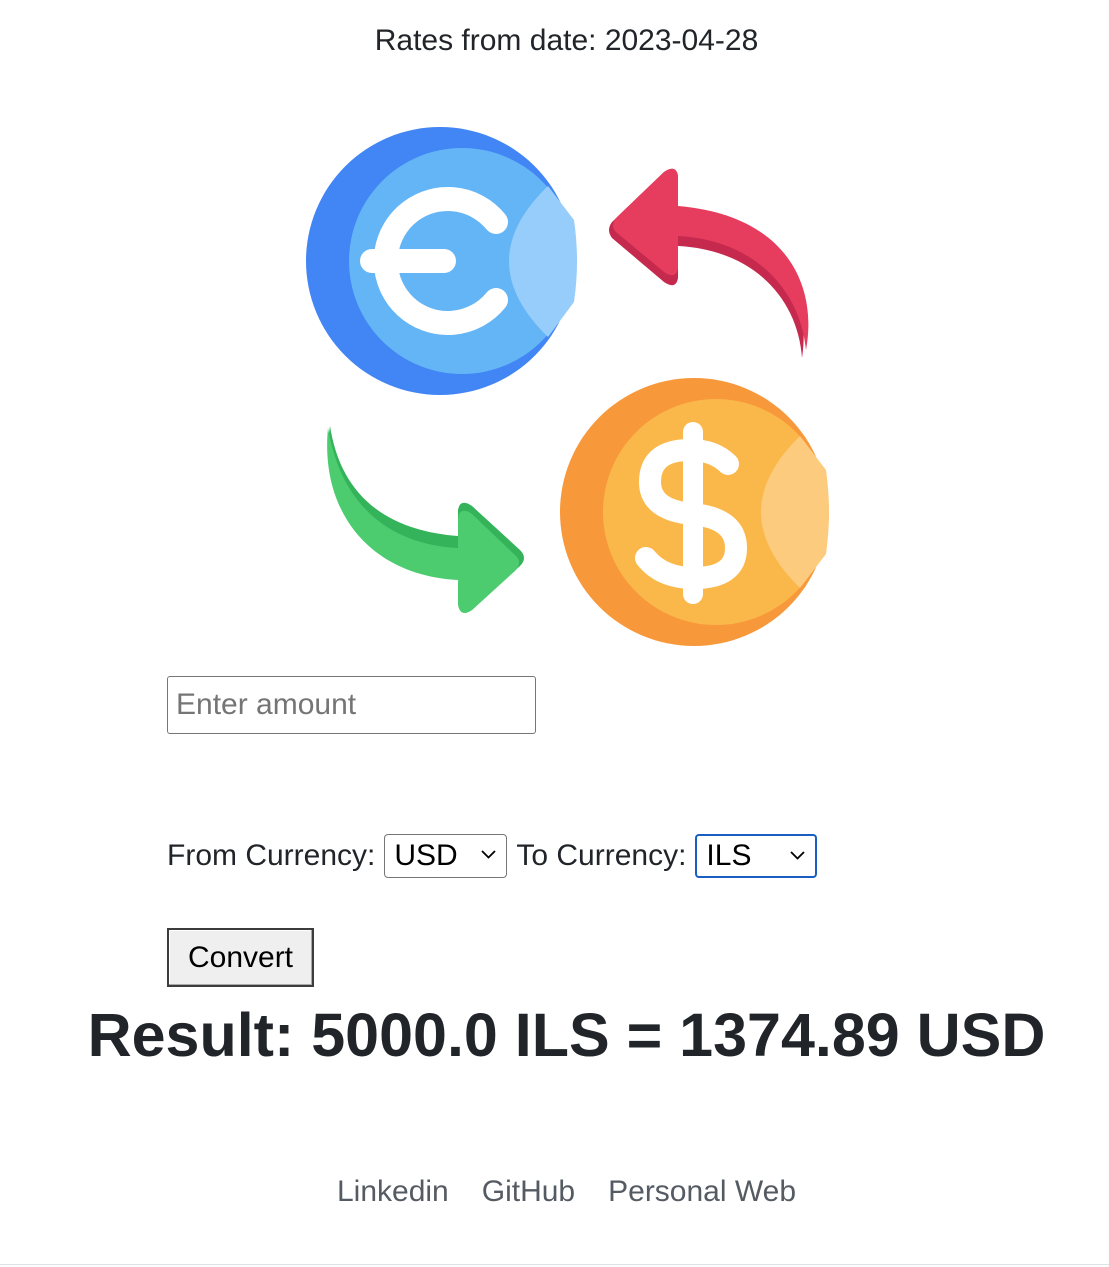  I want to click on to-currency-select: ILS, so click(756, 856).